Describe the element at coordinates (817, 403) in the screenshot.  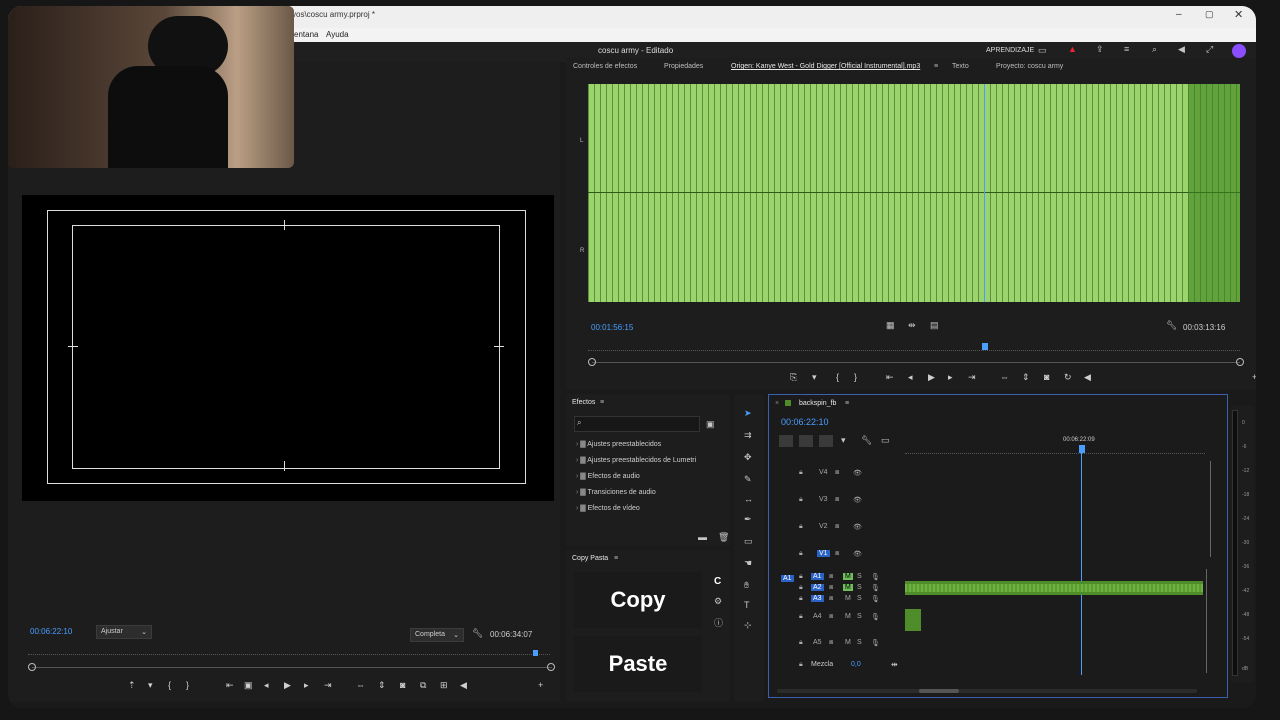
I see `sequence-tab: backspin_fb` at that location.